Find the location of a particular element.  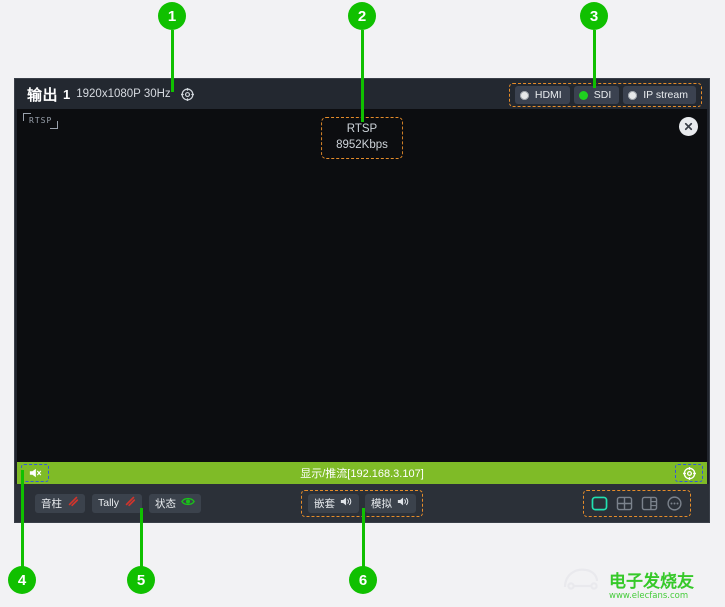

layout-split-button is located at coordinates (649, 503).